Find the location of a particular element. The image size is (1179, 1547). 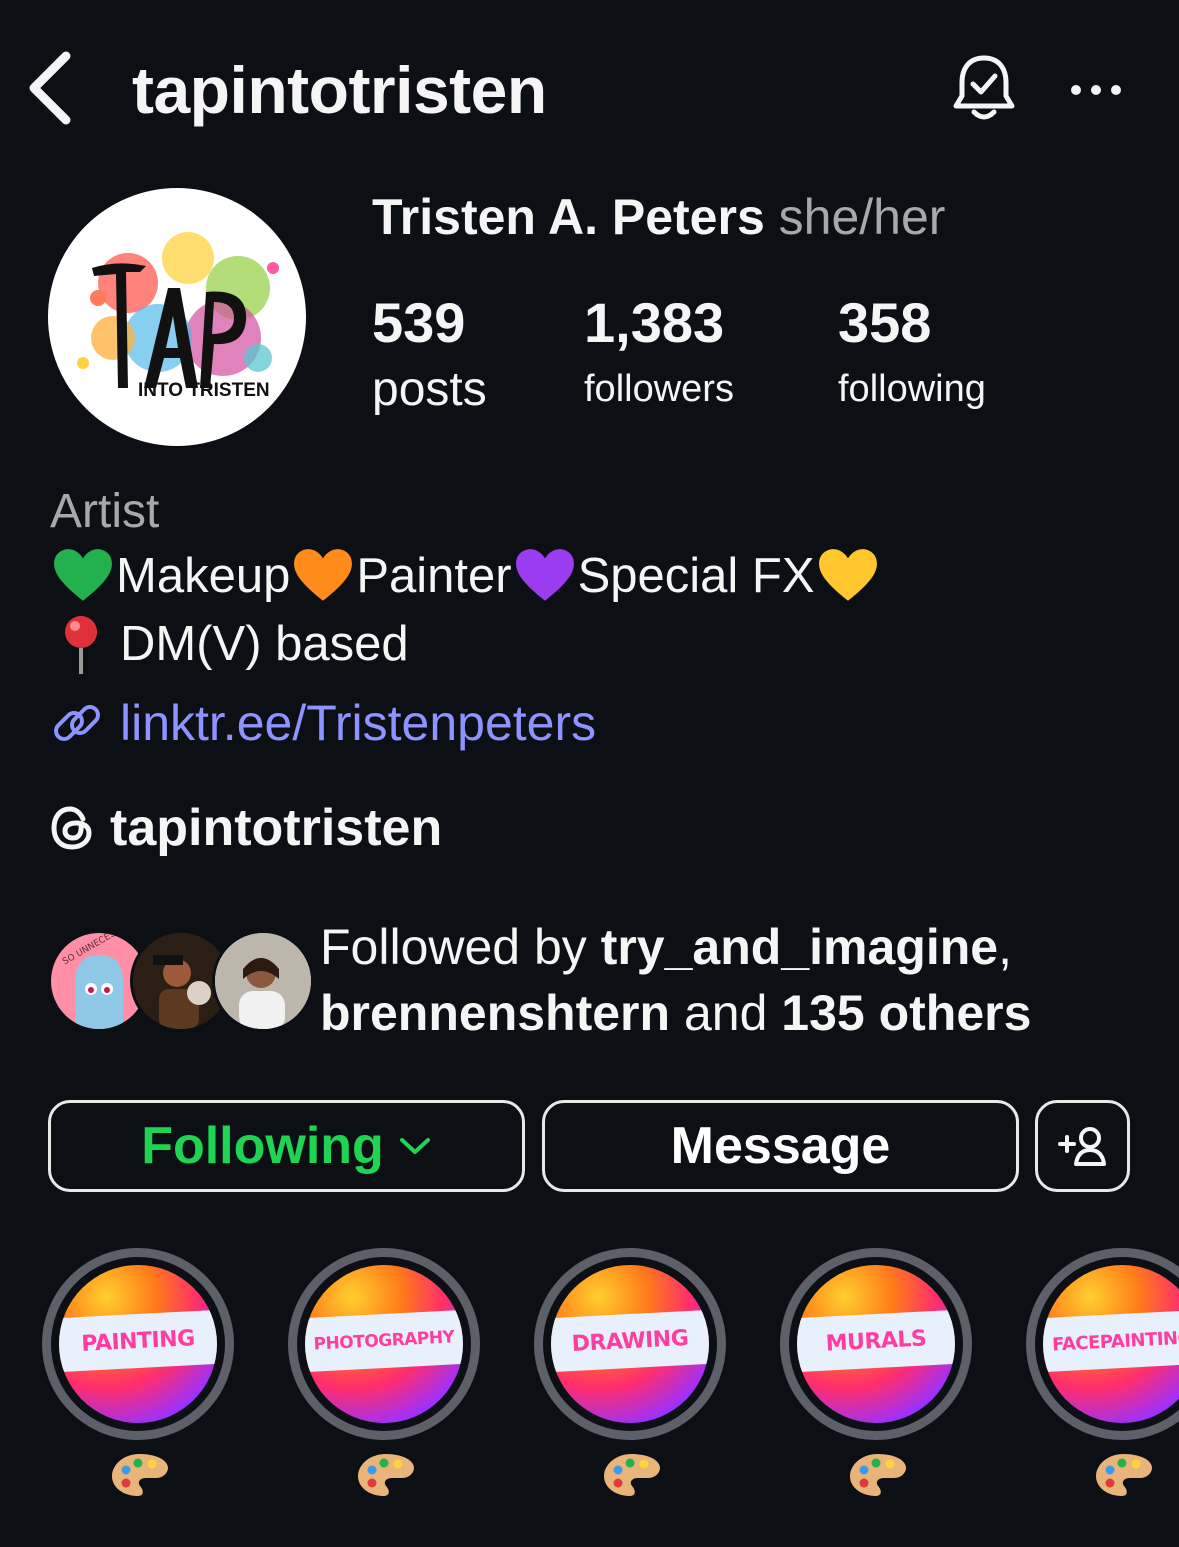

highlight-cover: MURALS is located at coordinates (876, 1344).